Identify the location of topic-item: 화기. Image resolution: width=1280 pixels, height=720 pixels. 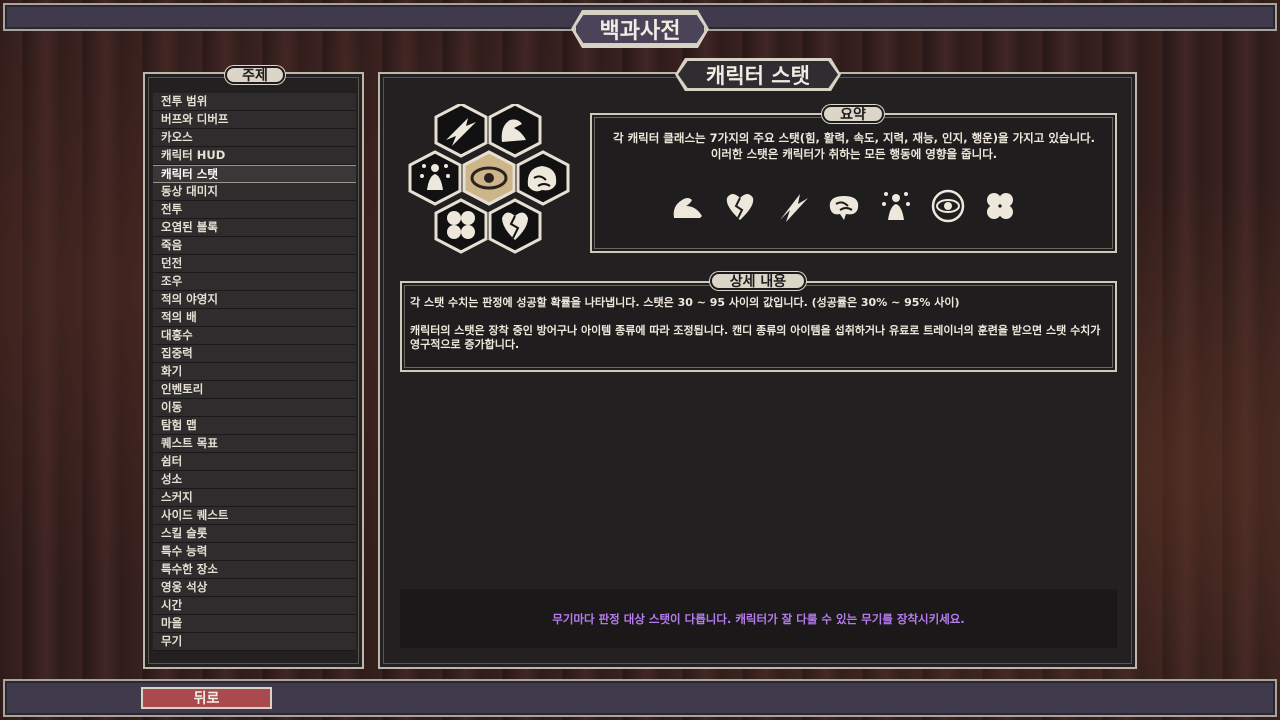
(254, 372).